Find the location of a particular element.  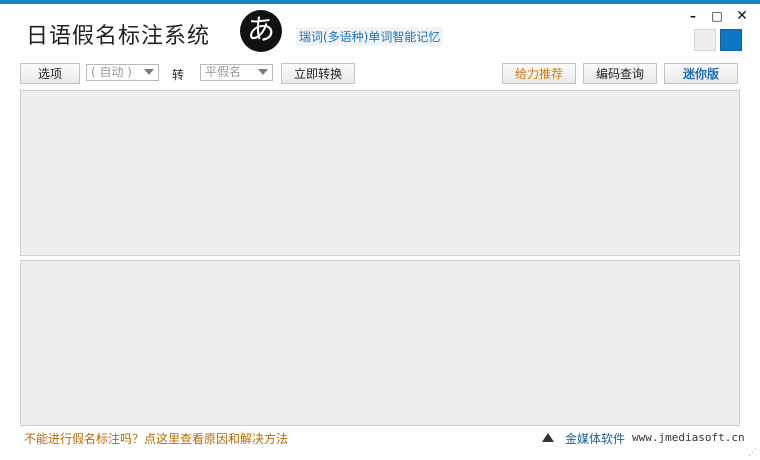

skin-blue-button is located at coordinates (731, 40).